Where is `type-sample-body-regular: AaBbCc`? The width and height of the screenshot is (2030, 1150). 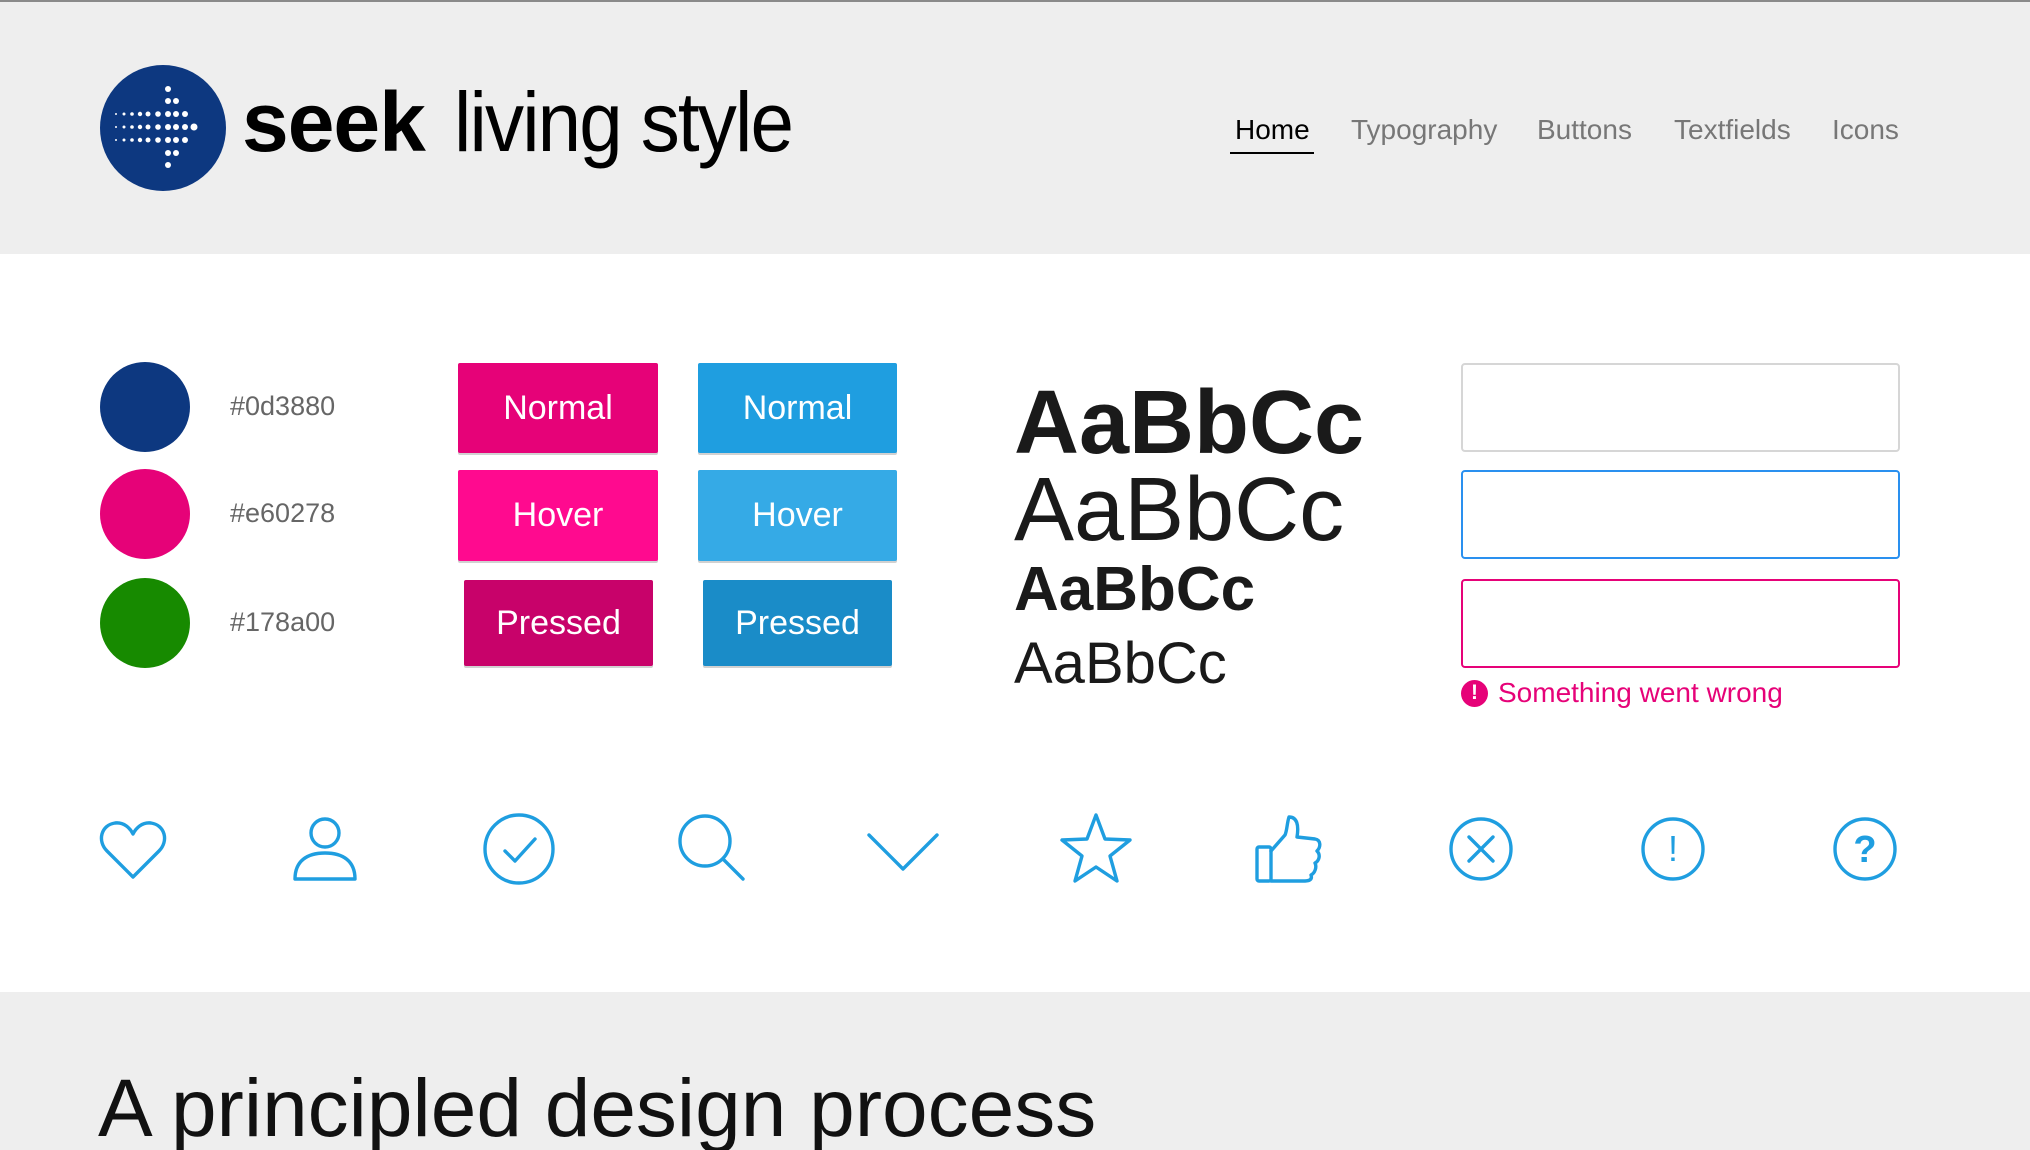
type-sample-body-regular: AaBbCc is located at coordinates (1120, 663).